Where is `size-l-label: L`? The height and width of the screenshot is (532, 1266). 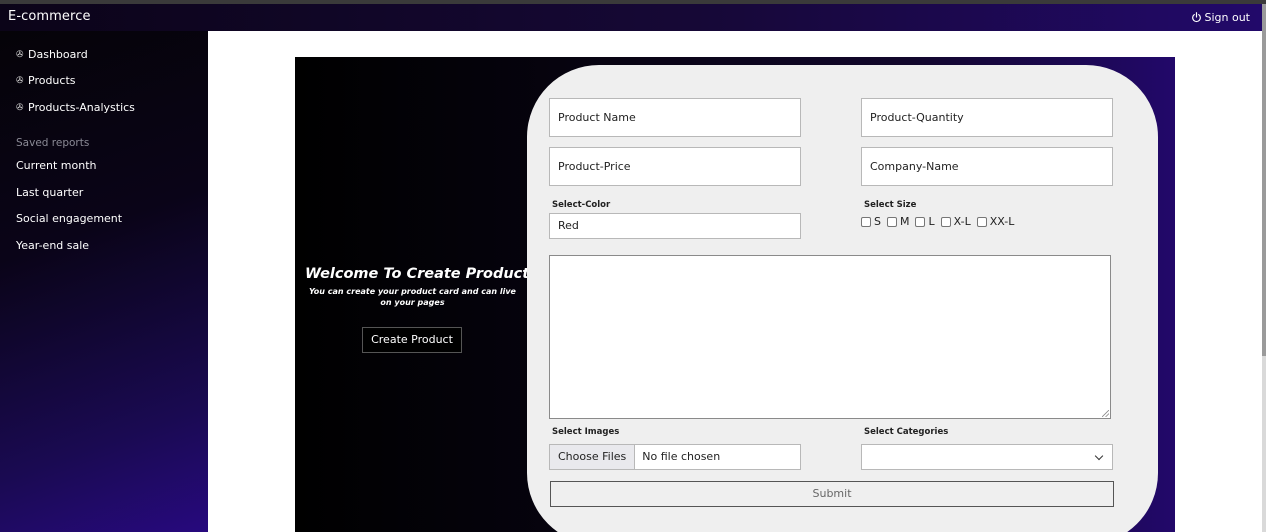 size-l-label: L is located at coordinates (931, 221).